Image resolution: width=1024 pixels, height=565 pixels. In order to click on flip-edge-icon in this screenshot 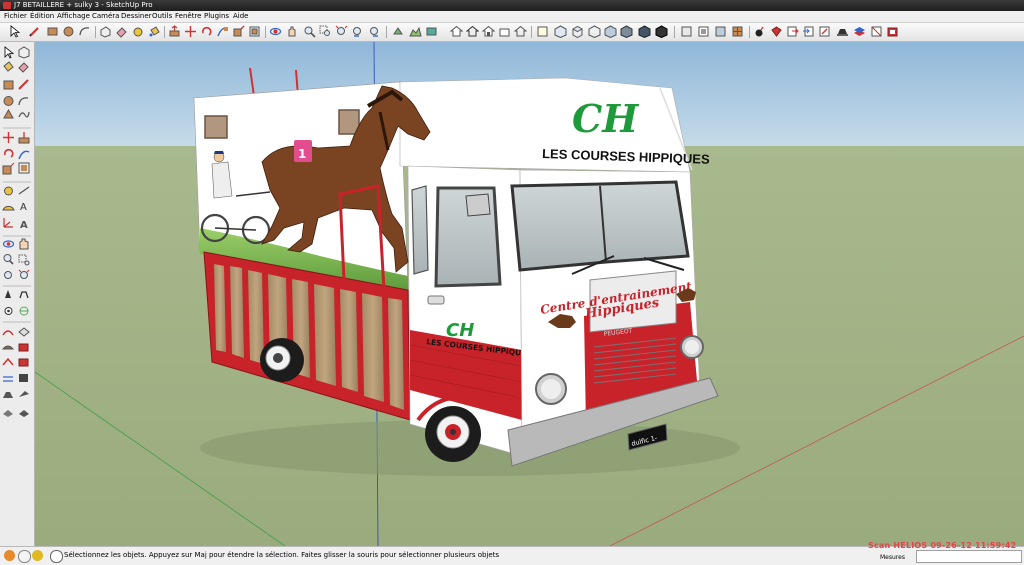, I will do `click(8, 379)`.